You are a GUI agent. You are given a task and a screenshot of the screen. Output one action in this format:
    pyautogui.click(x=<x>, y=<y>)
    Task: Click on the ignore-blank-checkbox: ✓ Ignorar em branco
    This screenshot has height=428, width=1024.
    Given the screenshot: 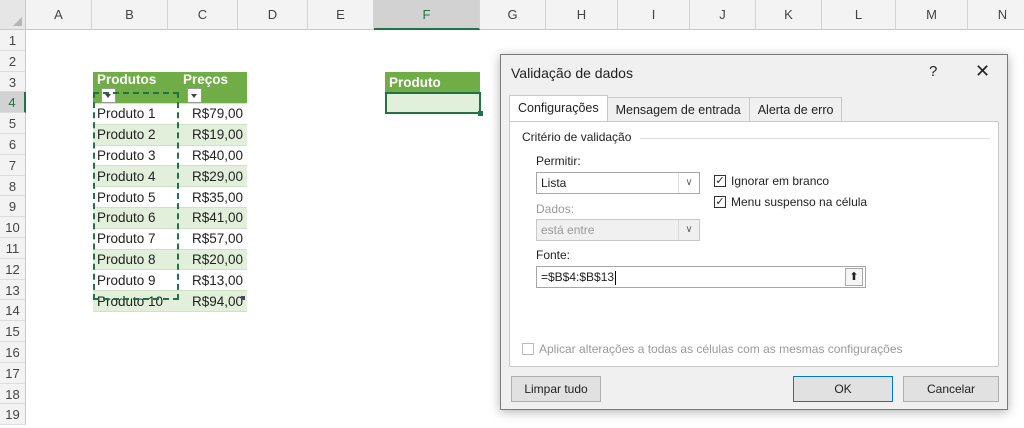 What is the action you would take?
    pyautogui.click(x=771, y=181)
    